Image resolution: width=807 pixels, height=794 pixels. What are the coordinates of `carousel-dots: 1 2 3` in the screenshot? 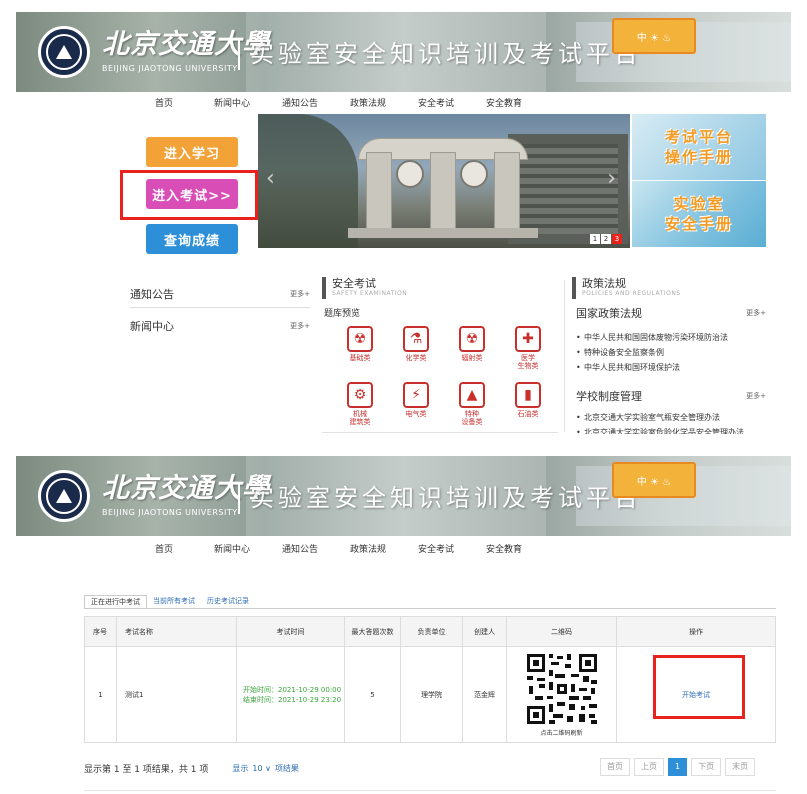 It's located at (606, 239).